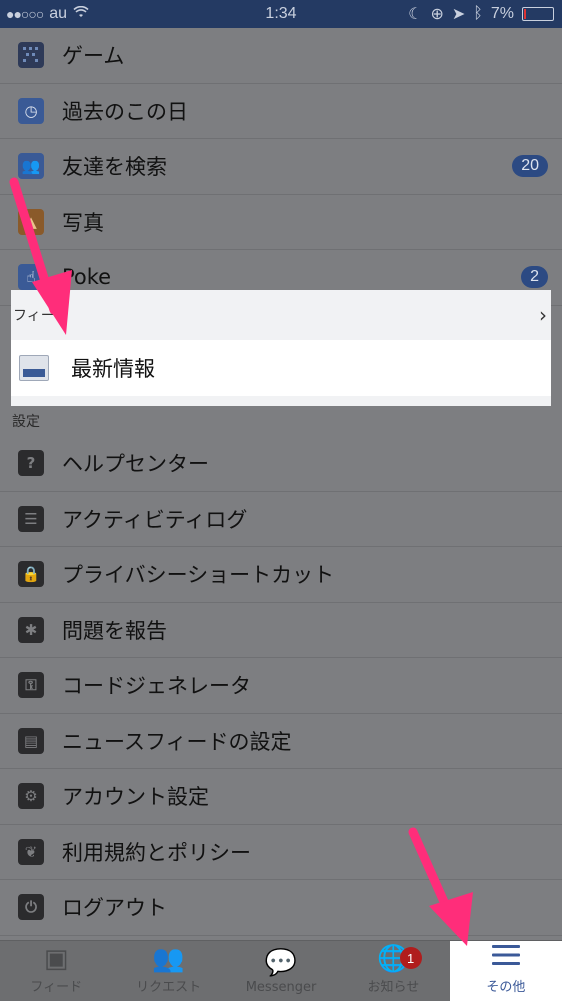 This screenshot has width=562, height=1001. What do you see at coordinates (281, 111) in the screenshot?
I see `menu-item-on-this-day: ◷ 過去のこの日` at bounding box center [281, 111].